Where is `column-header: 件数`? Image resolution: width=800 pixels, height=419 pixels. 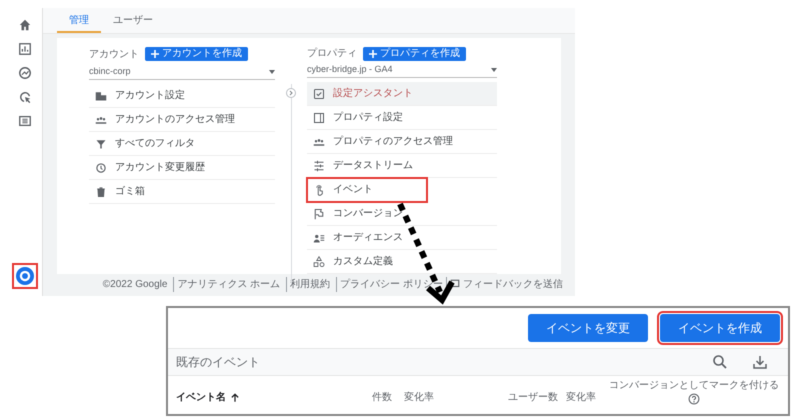
column-header: 件数 is located at coordinates (382, 397).